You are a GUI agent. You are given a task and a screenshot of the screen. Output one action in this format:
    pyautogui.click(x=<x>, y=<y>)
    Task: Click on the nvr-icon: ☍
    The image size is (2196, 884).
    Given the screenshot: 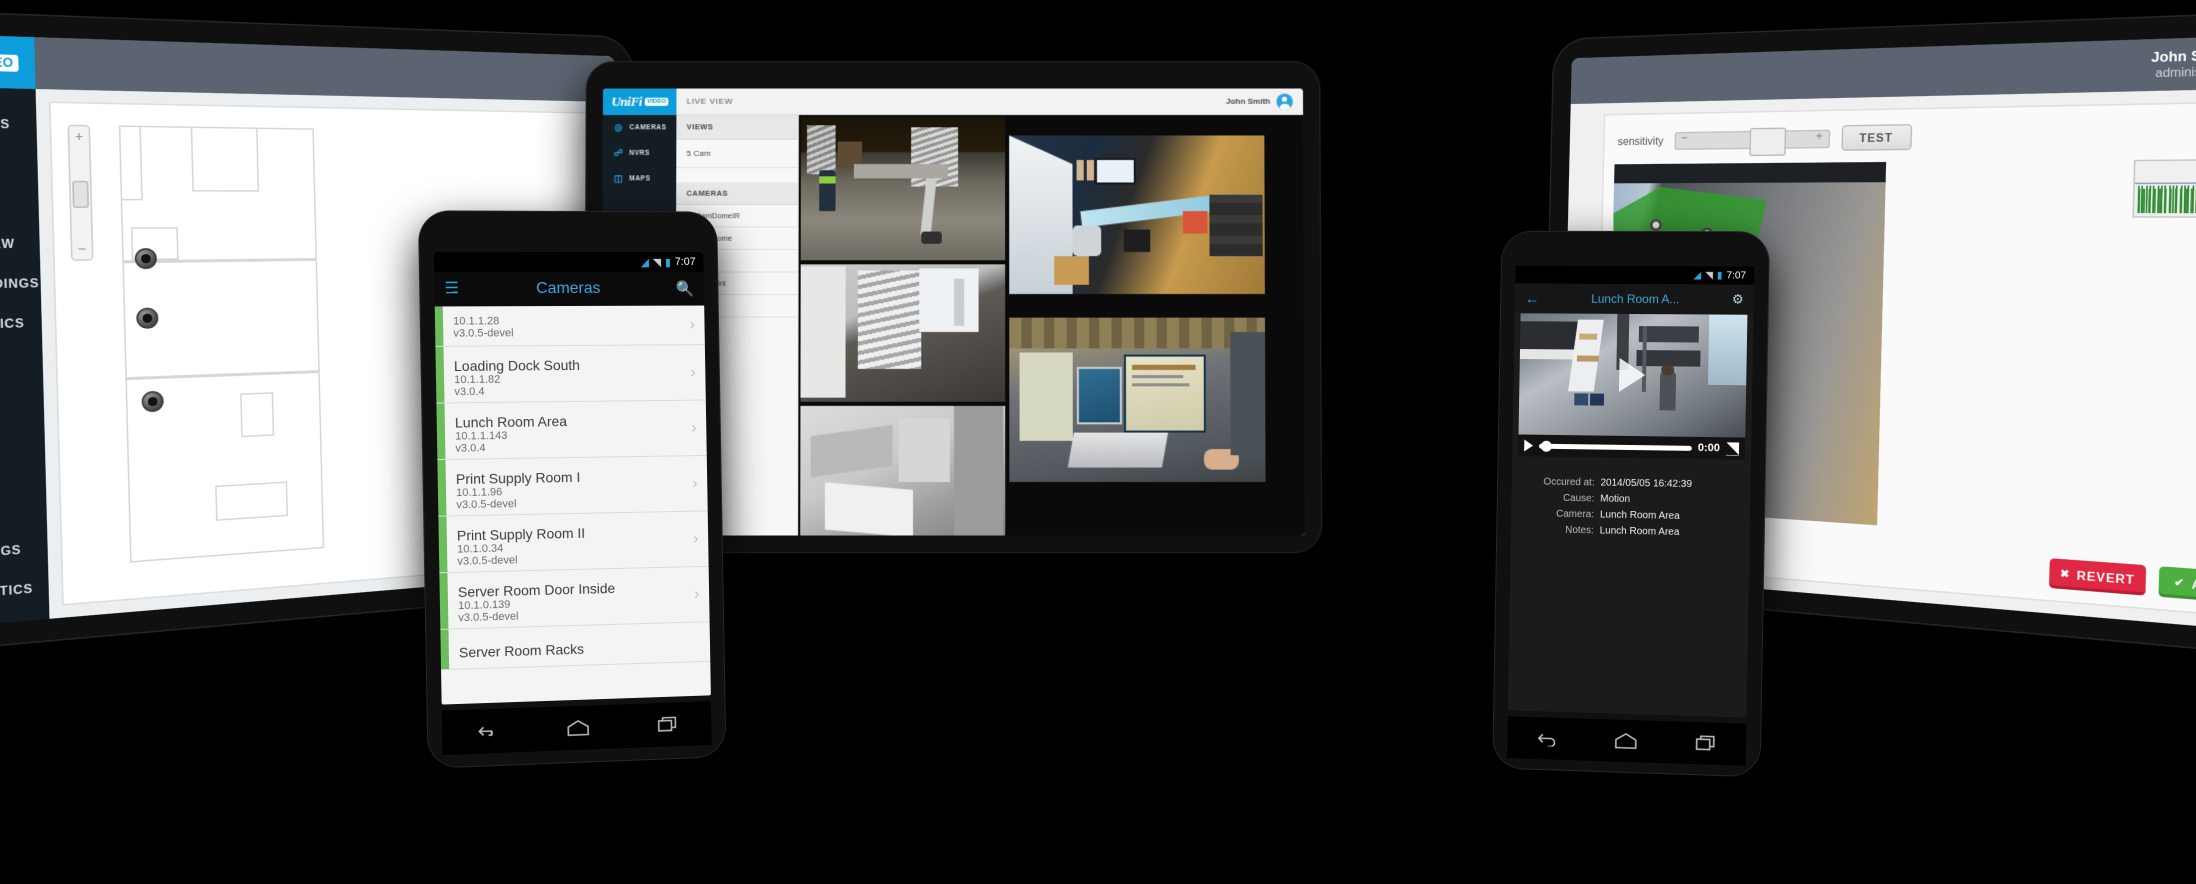 What is the action you would take?
    pyautogui.click(x=618, y=152)
    